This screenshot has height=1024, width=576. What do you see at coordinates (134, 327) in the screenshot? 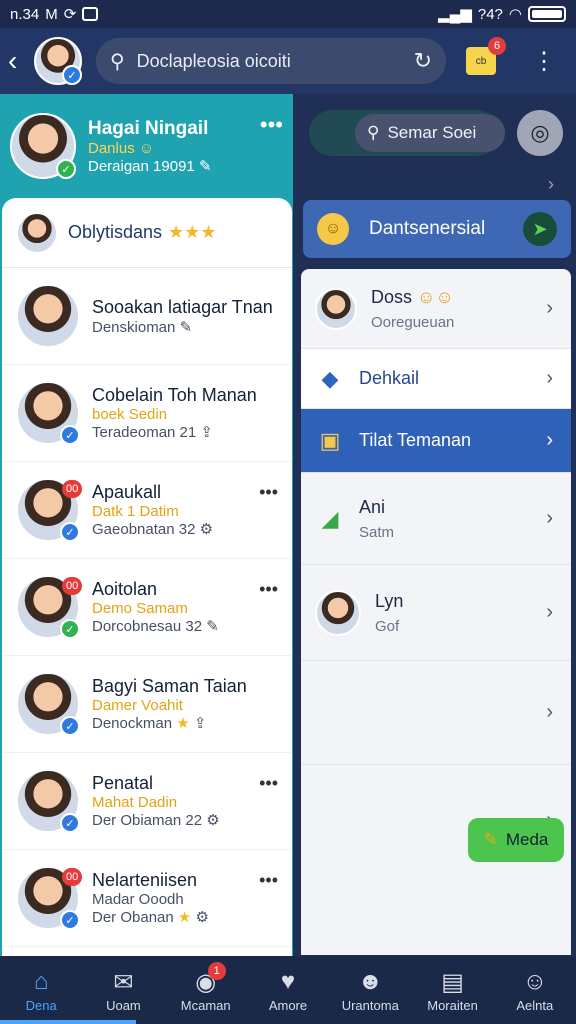
I see `contact-line2: Denskioman` at bounding box center [134, 327].